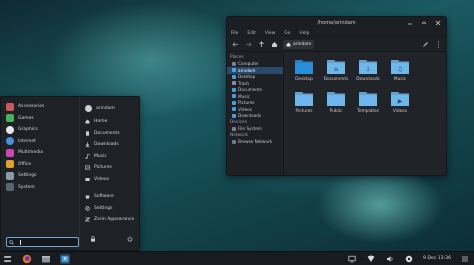 The height and width of the screenshot is (265, 474). Describe the element at coordinates (87, 196) in the screenshot. I see `software-icon` at that location.